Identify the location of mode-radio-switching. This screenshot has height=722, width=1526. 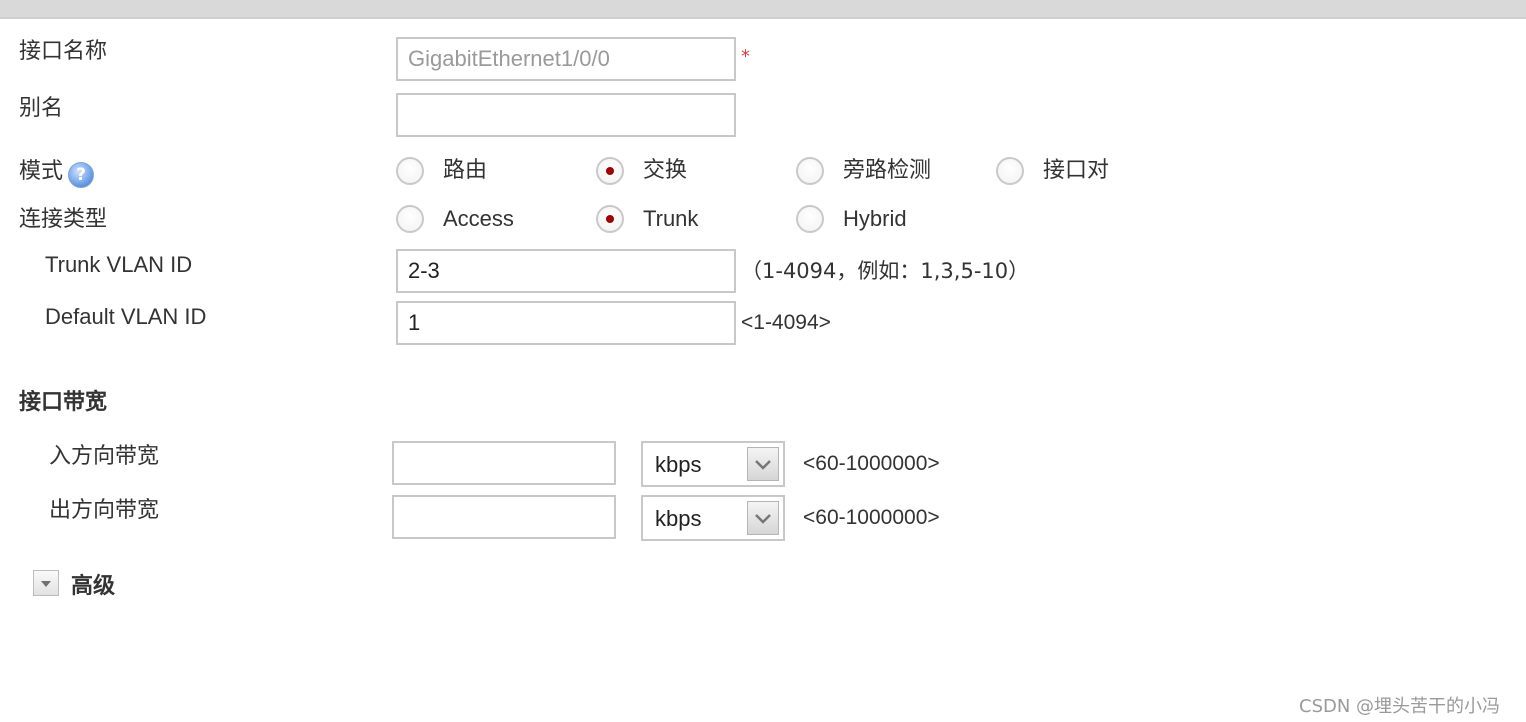
(610, 171).